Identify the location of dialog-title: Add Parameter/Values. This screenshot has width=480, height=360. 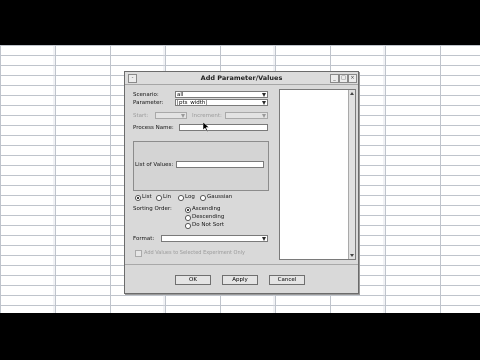
(241, 78).